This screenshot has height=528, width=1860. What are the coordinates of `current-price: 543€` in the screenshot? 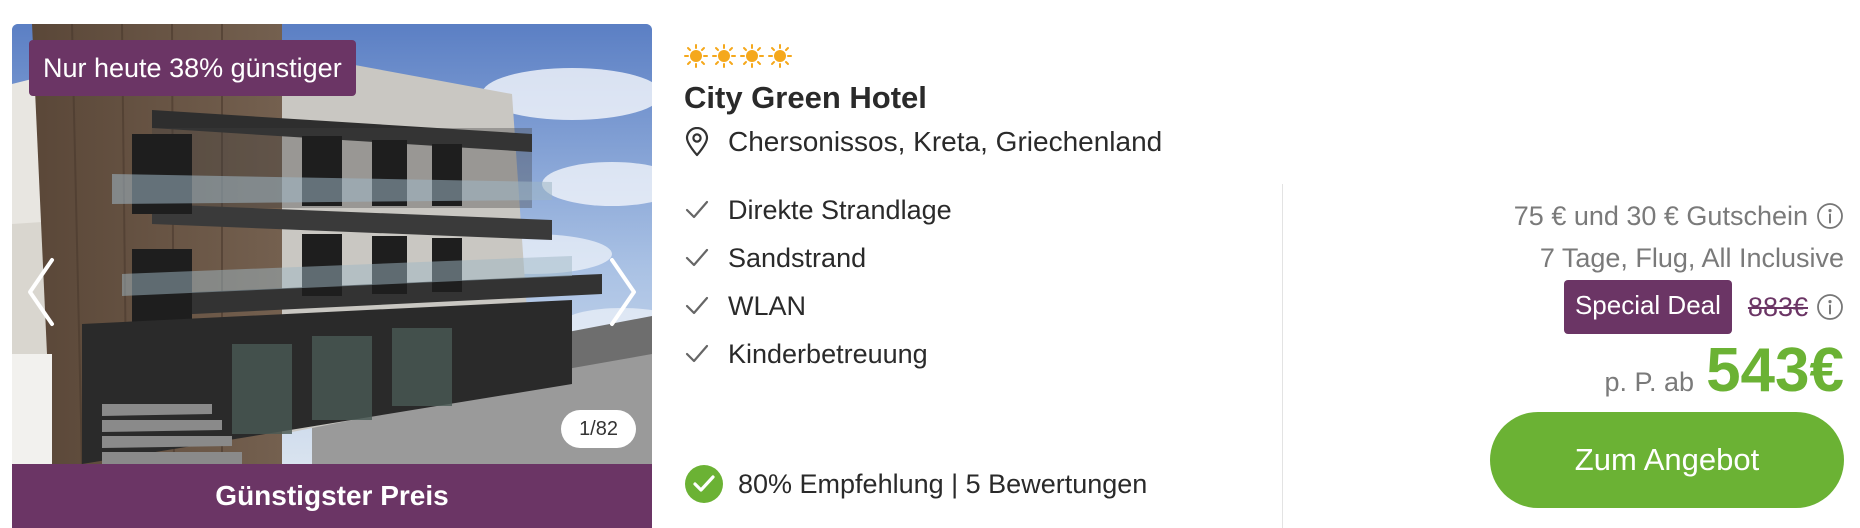 It's located at (1775, 370).